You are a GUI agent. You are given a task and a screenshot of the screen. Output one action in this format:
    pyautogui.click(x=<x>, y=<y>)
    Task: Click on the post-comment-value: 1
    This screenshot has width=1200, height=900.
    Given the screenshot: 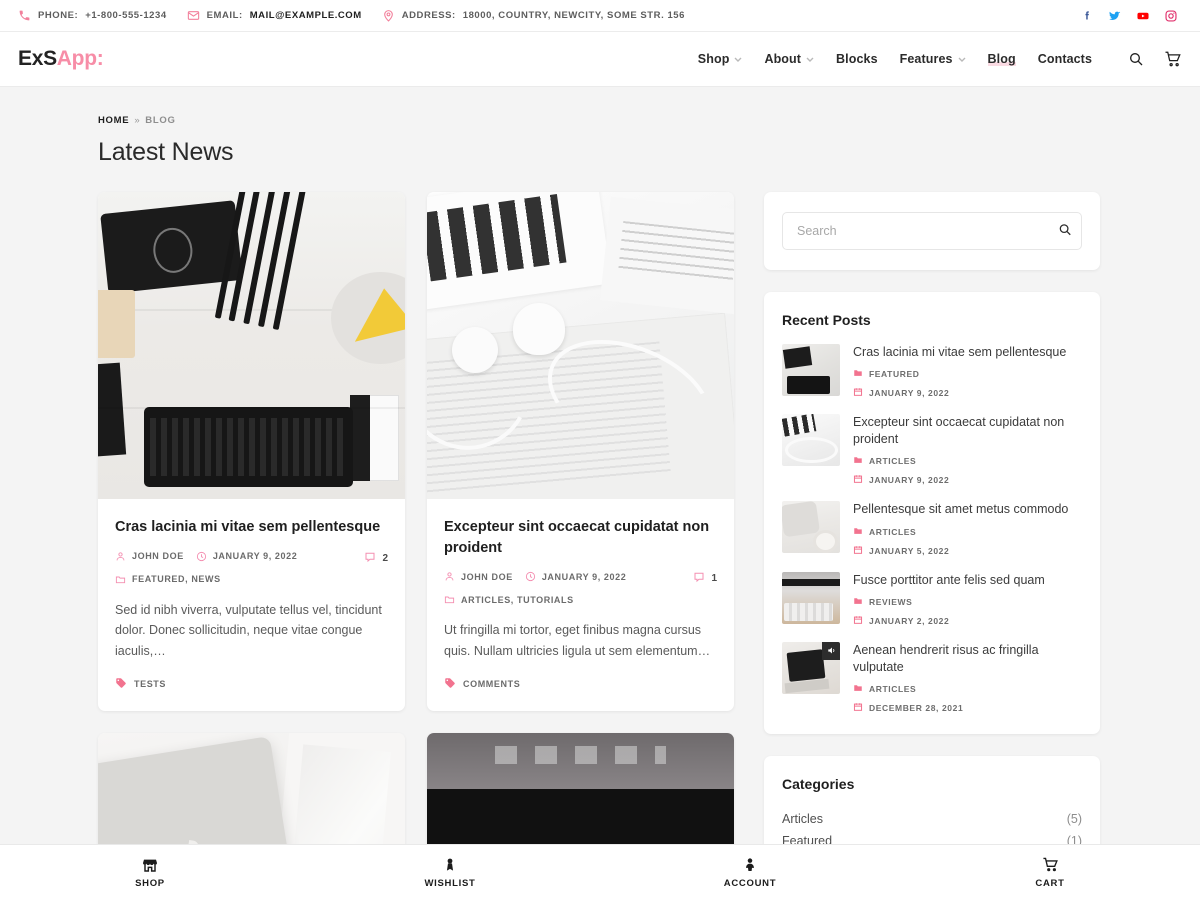 What is the action you would take?
    pyautogui.click(x=714, y=579)
    